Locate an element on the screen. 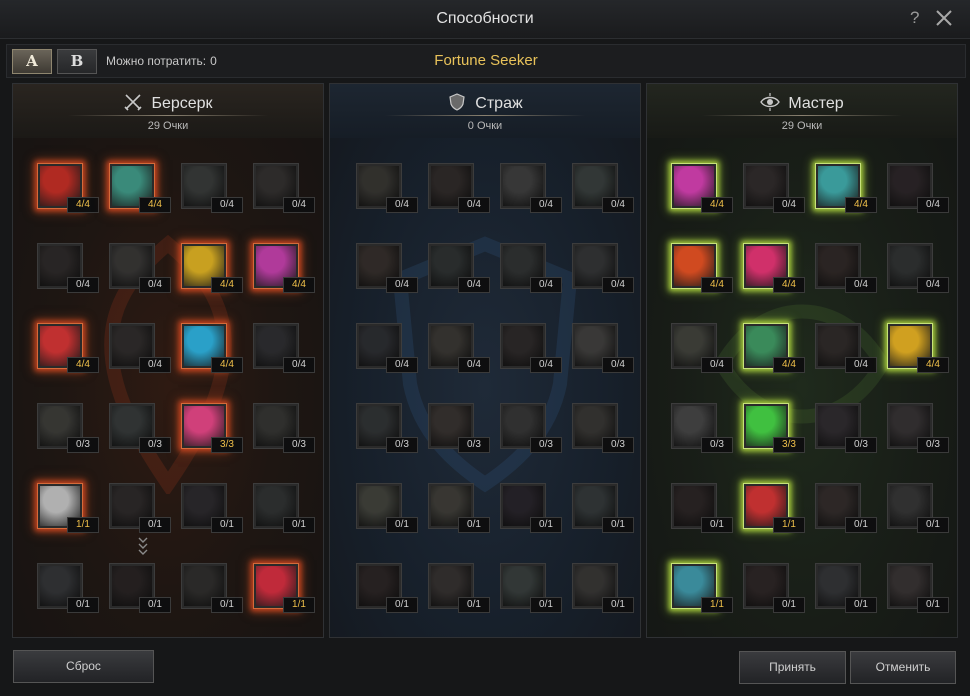  column-title: Мастер is located at coordinates (802, 102).